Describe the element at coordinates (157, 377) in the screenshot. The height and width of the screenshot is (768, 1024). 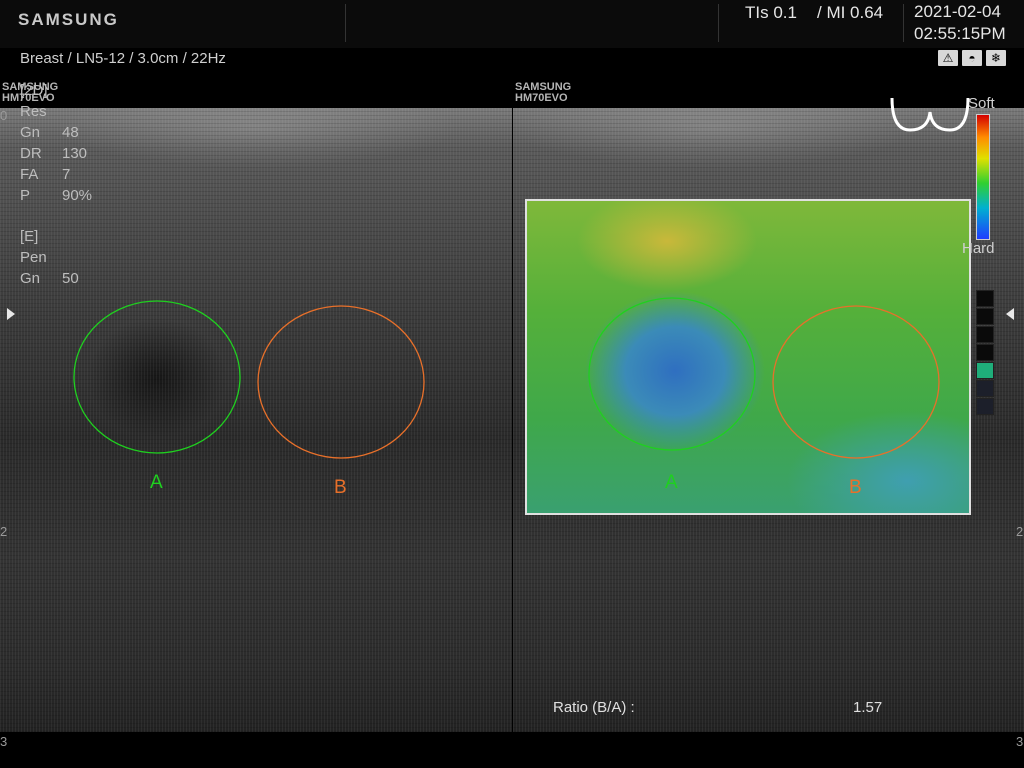
I see `roi-a-left` at that location.